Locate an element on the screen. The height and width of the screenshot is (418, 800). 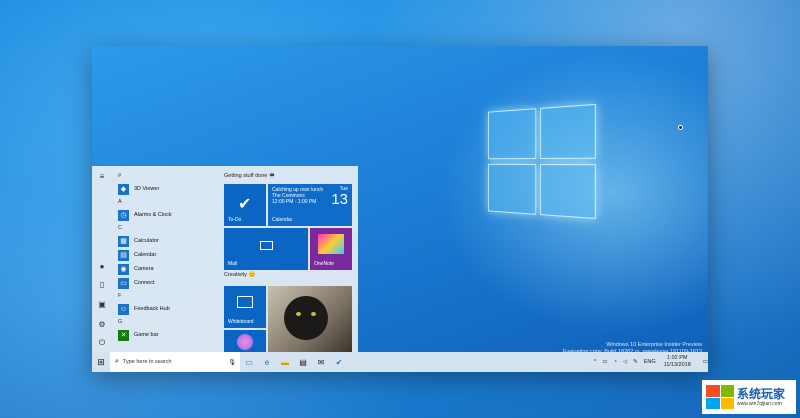
tile-group-header: Getting stuff done 💻 is located at coordinates (289, 176).